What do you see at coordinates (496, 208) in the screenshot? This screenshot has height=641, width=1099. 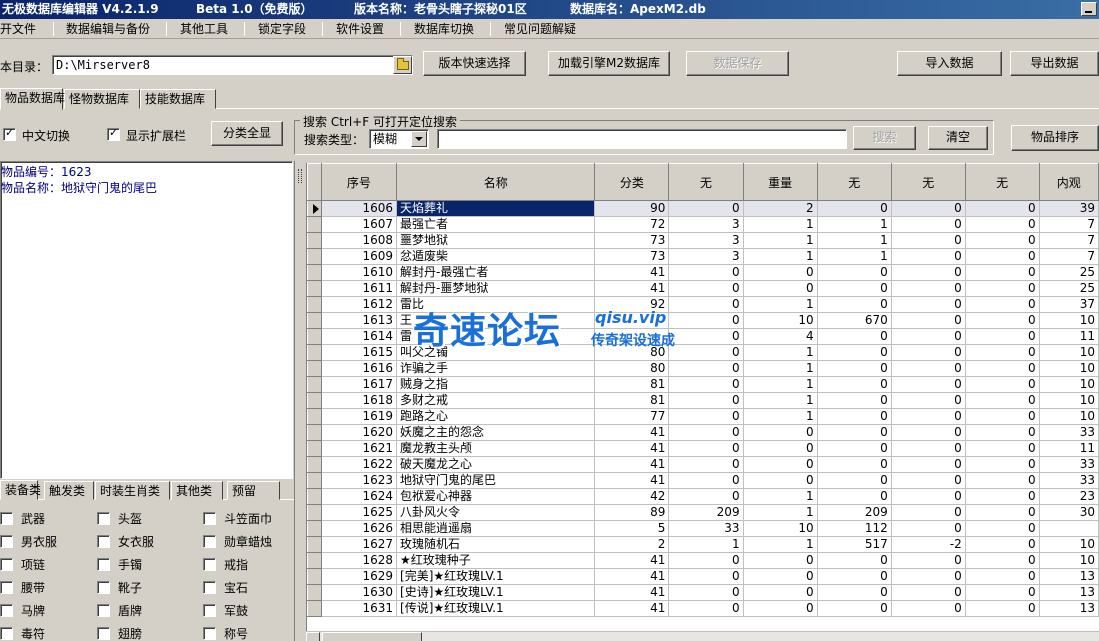 I see `cell-name: 天焰葬礼` at bounding box center [496, 208].